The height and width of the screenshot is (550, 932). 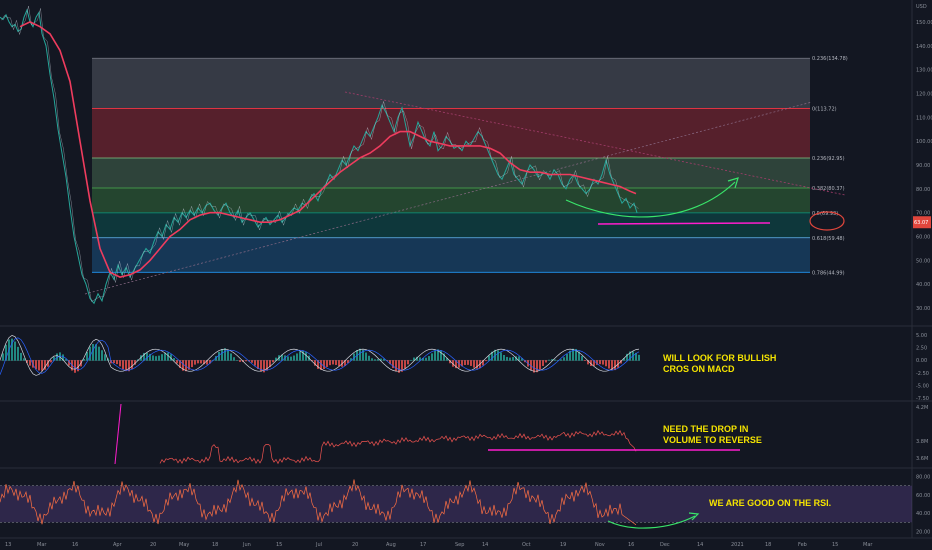 What do you see at coordinates (42, 545) in the screenshot?
I see `x-axis-tick: Mar` at bounding box center [42, 545].